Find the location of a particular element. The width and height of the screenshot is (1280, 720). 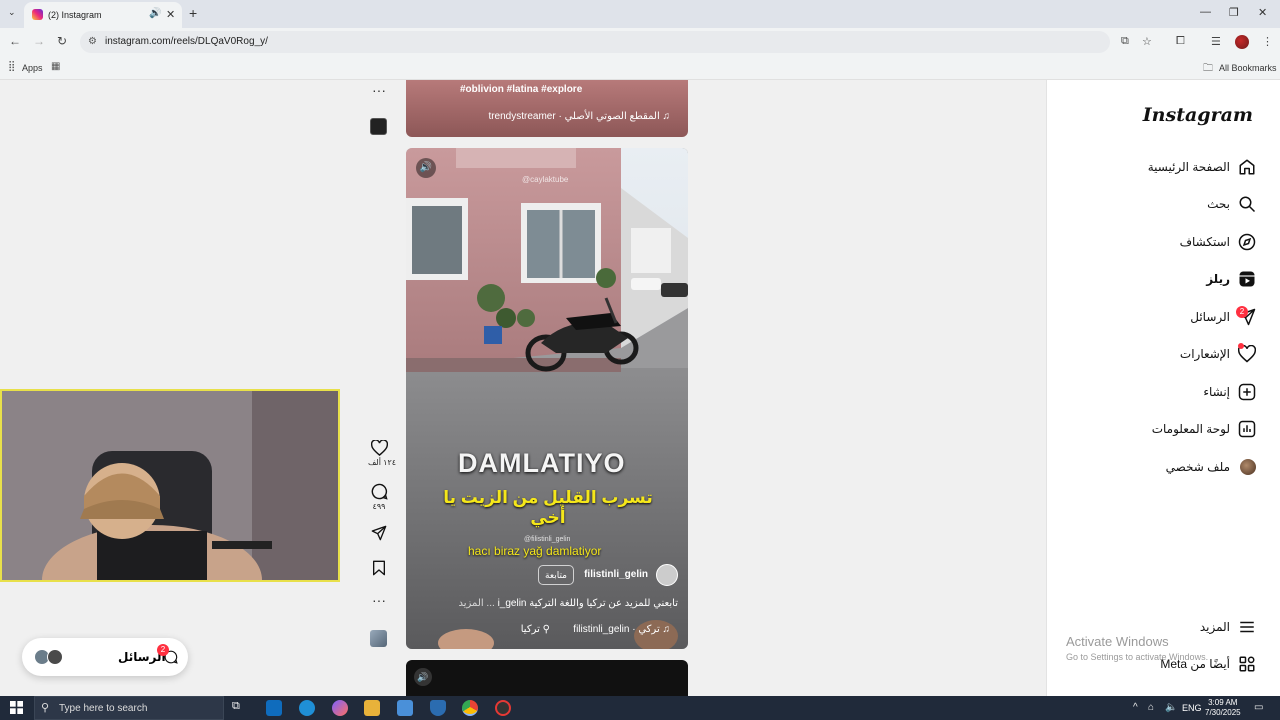

author-username: filistinli_gelin is located at coordinates (616, 574).